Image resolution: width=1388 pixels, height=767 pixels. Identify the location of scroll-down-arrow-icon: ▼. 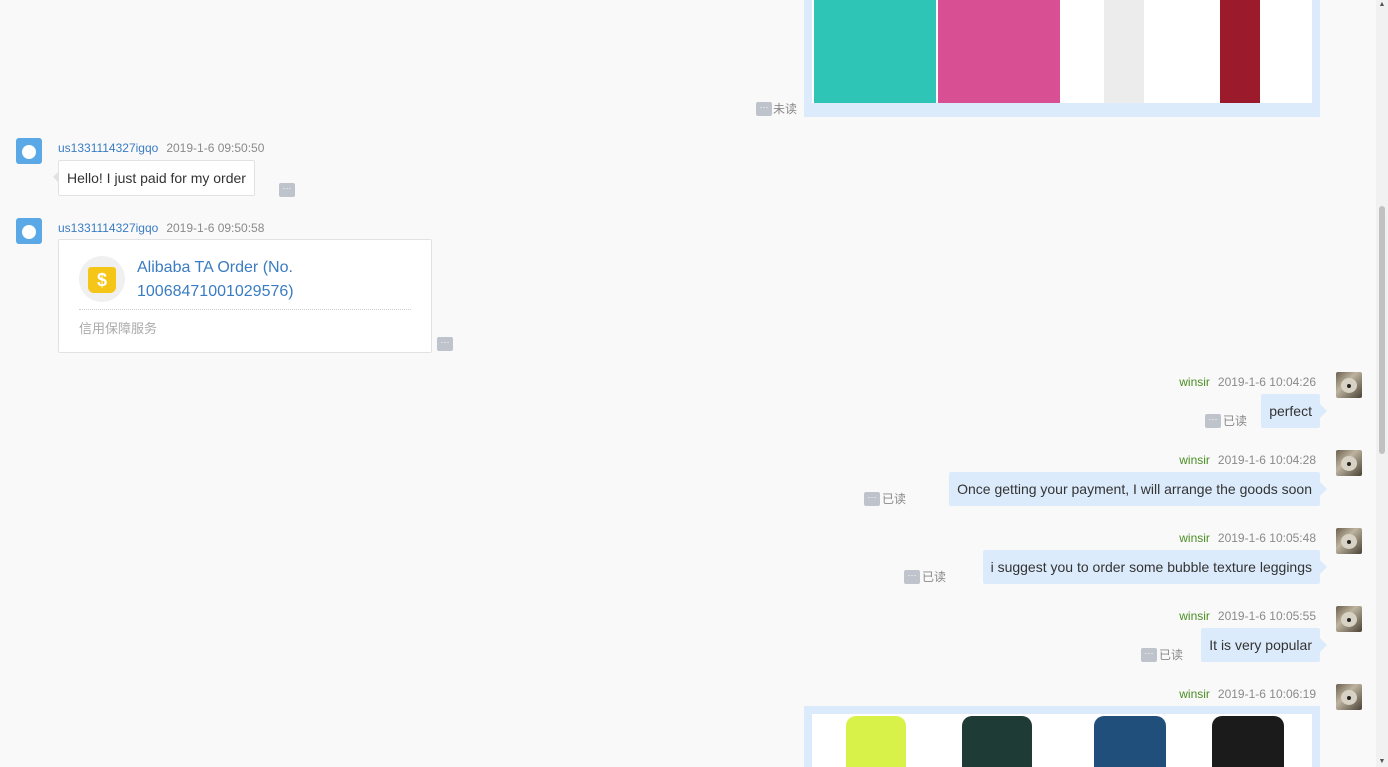
(1382, 762).